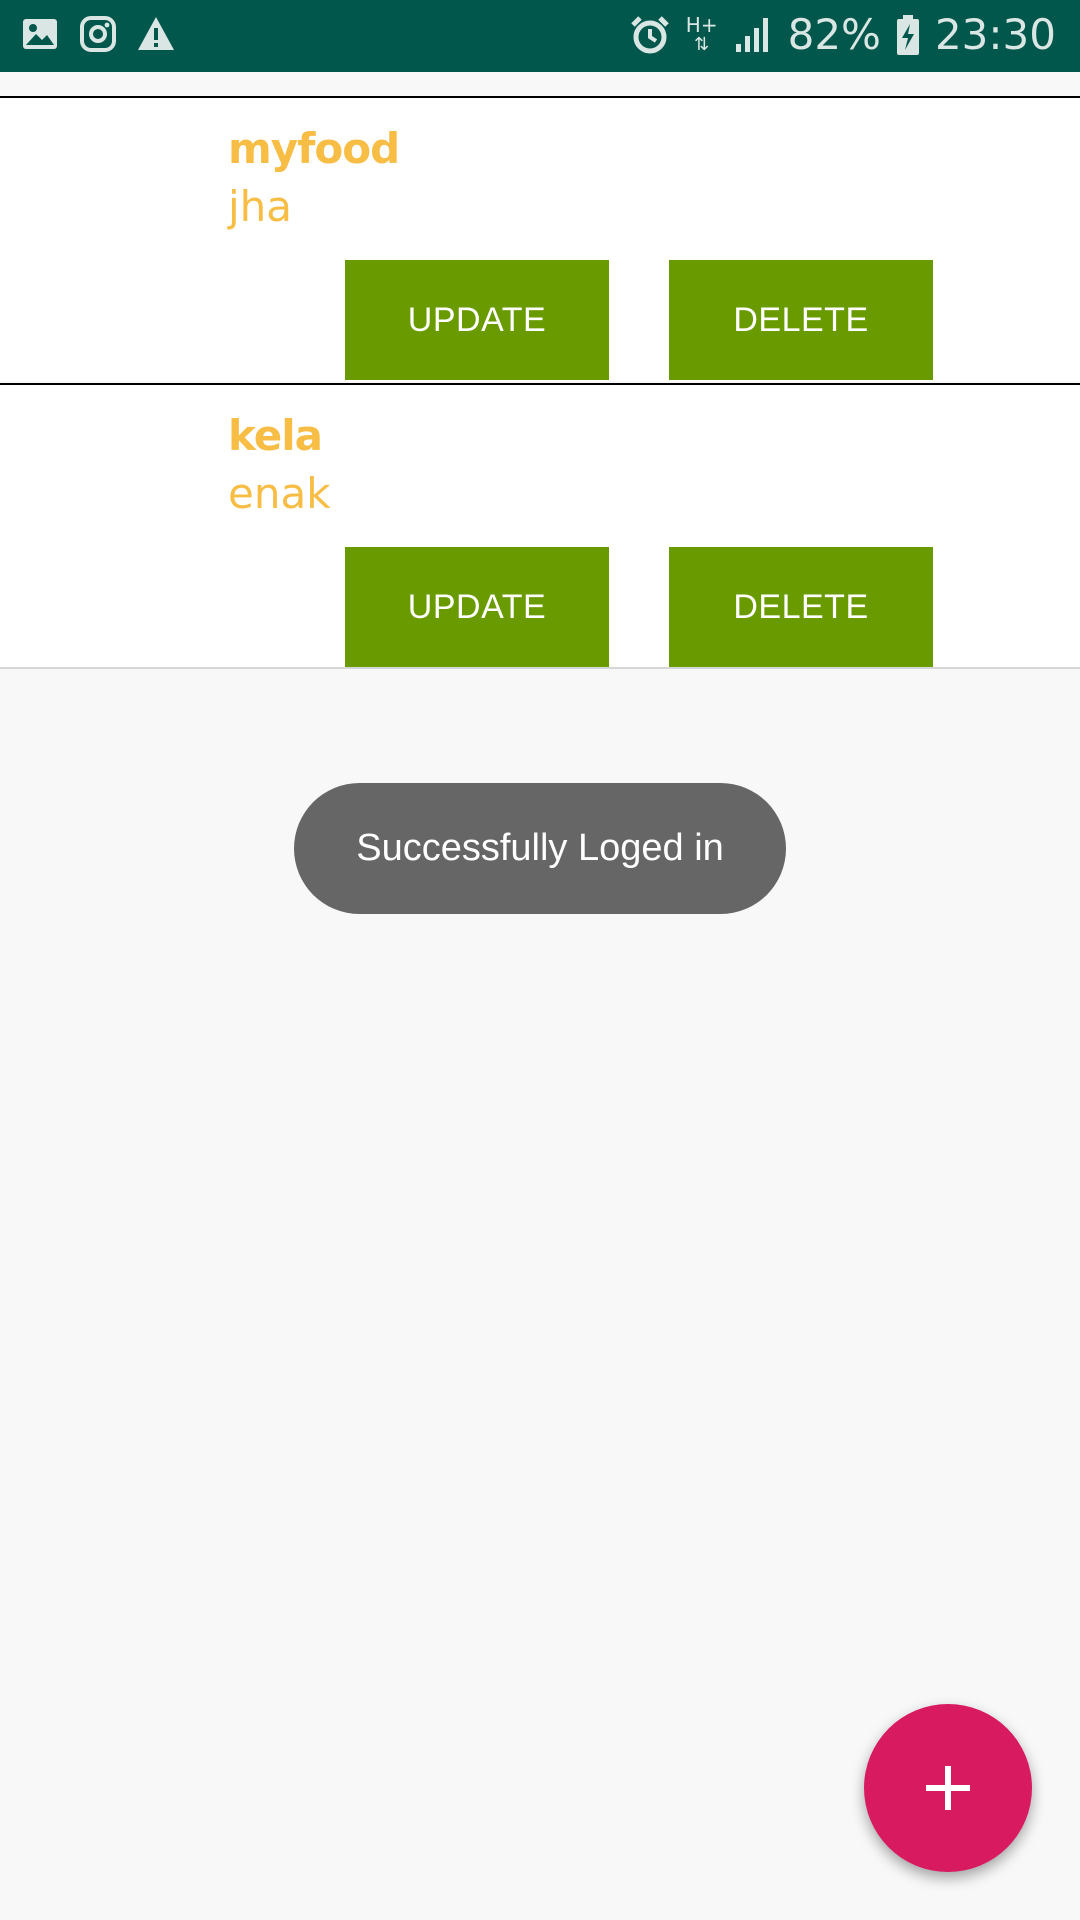 Image resolution: width=1080 pixels, height=1920 pixels. I want to click on clock: 23:30, so click(995, 34).